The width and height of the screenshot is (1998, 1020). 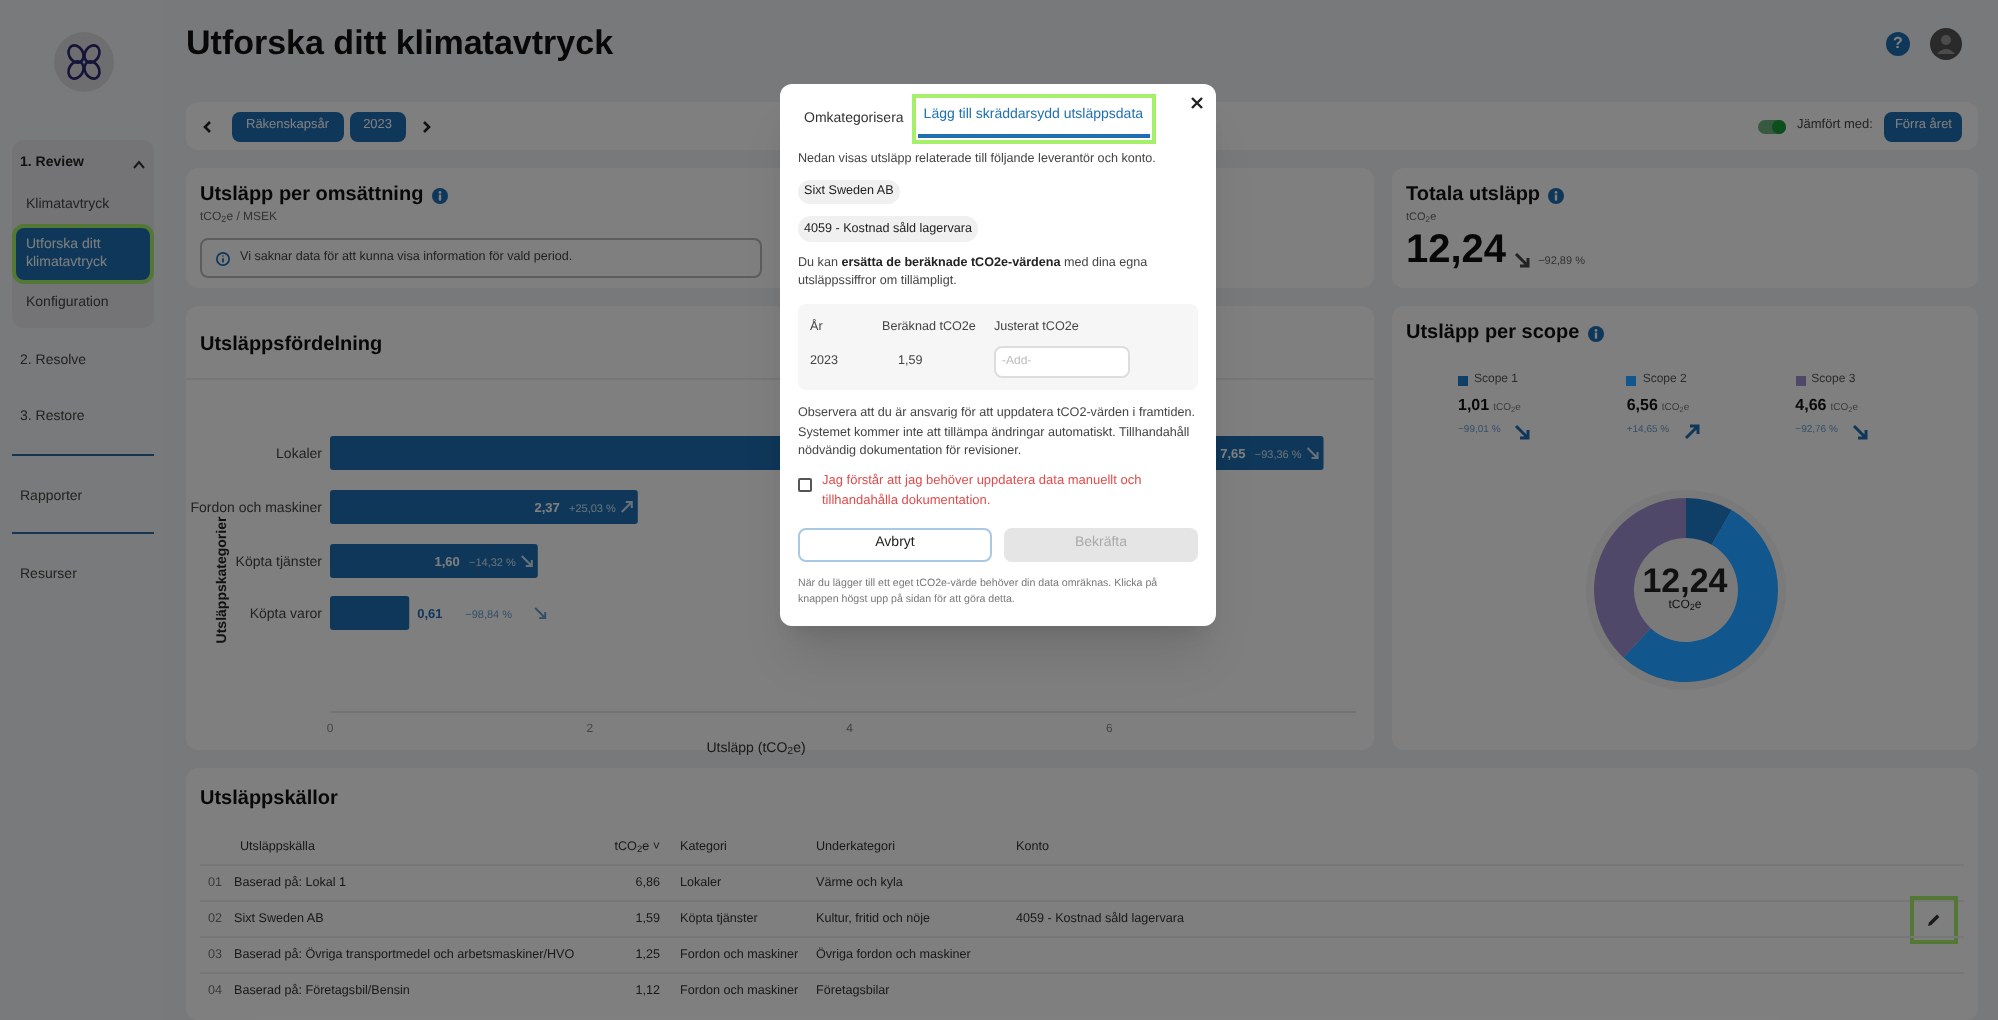 What do you see at coordinates (312, 196) in the screenshot?
I see `card-title: Utsläpp per omsättning` at bounding box center [312, 196].